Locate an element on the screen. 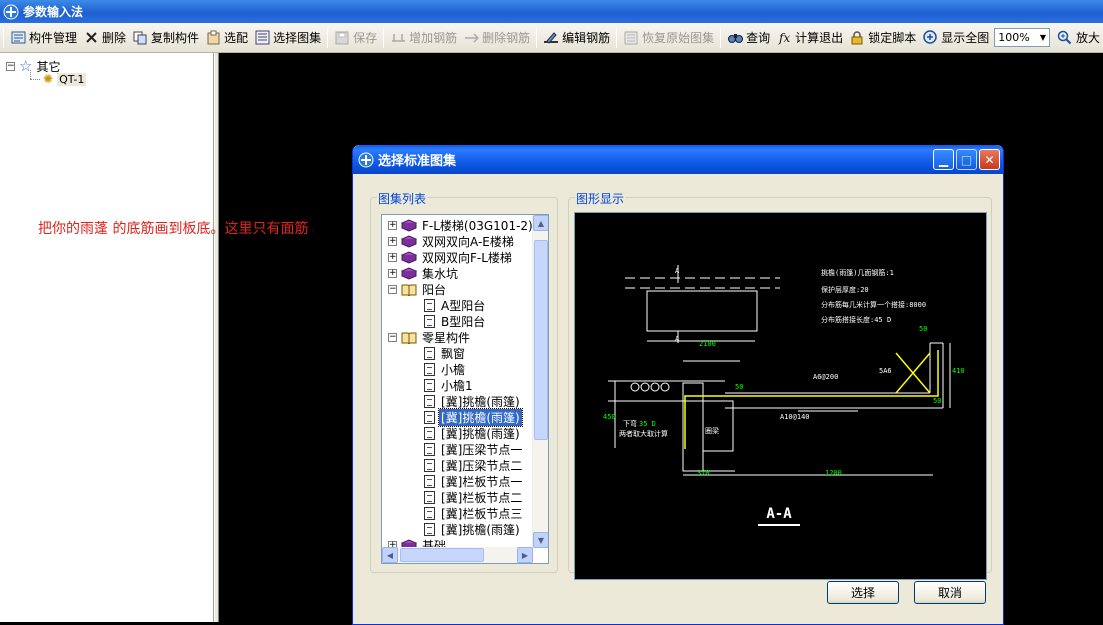 The height and width of the screenshot is (625, 1103). toolbar-button-delete: 删除 is located at coordinates (104, 38).